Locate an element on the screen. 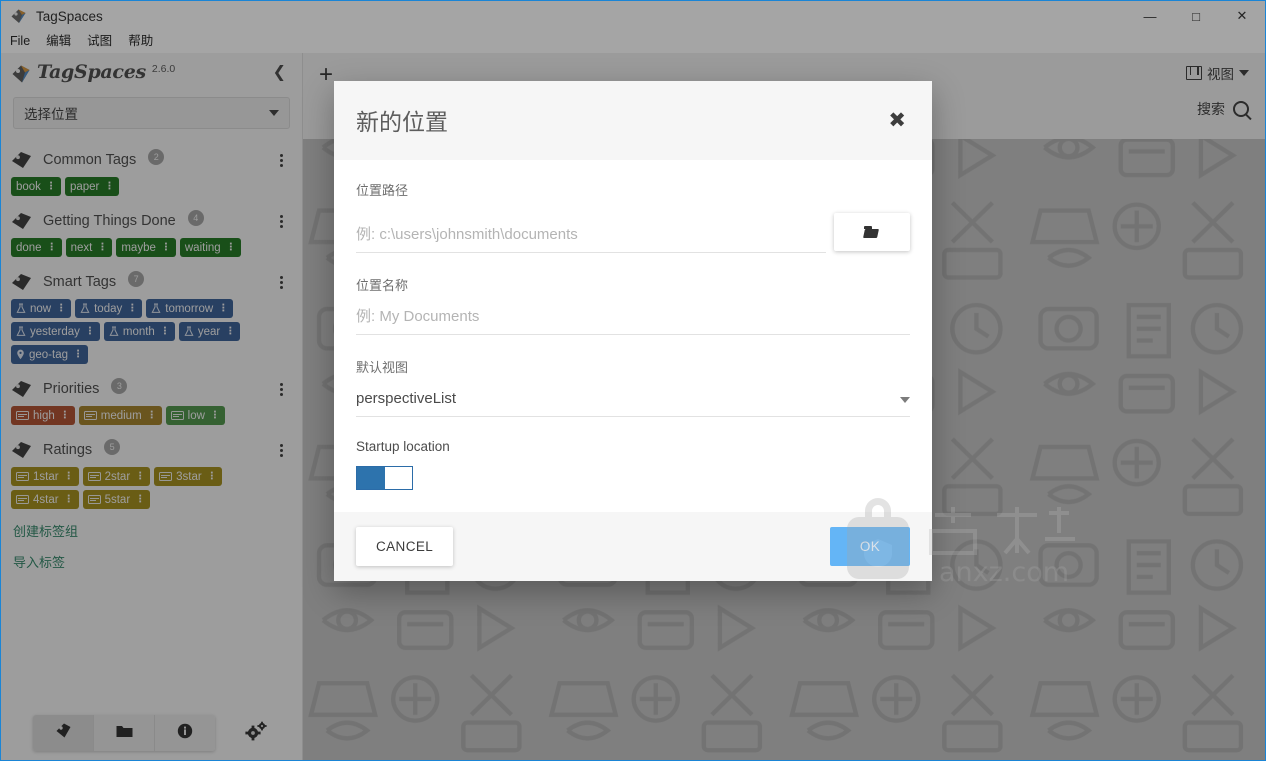  path-input is located at coordinates (591, 239).